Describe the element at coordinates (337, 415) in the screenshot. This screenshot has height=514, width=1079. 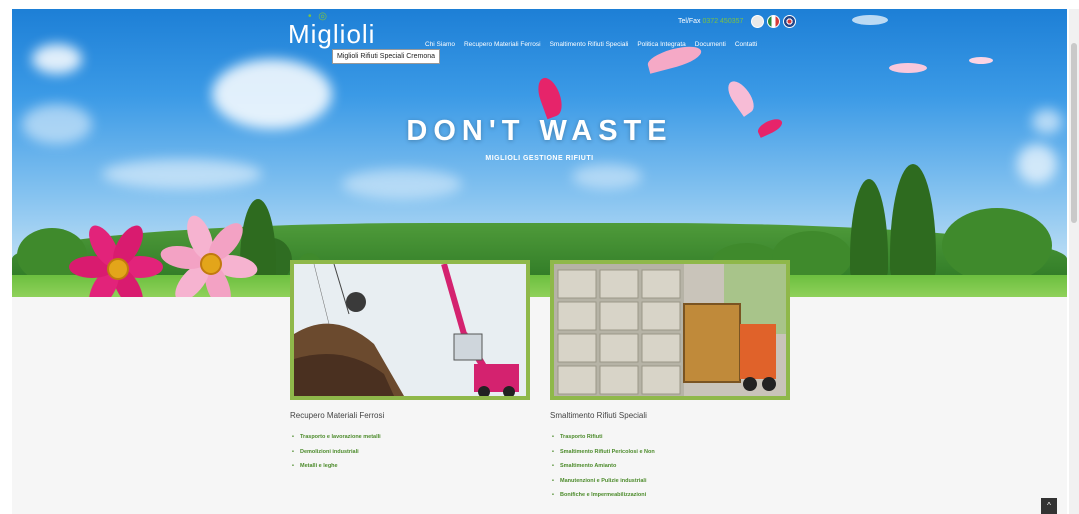
I see `card-title-recupero: Recupero Materiali Ferrosi` at that location.